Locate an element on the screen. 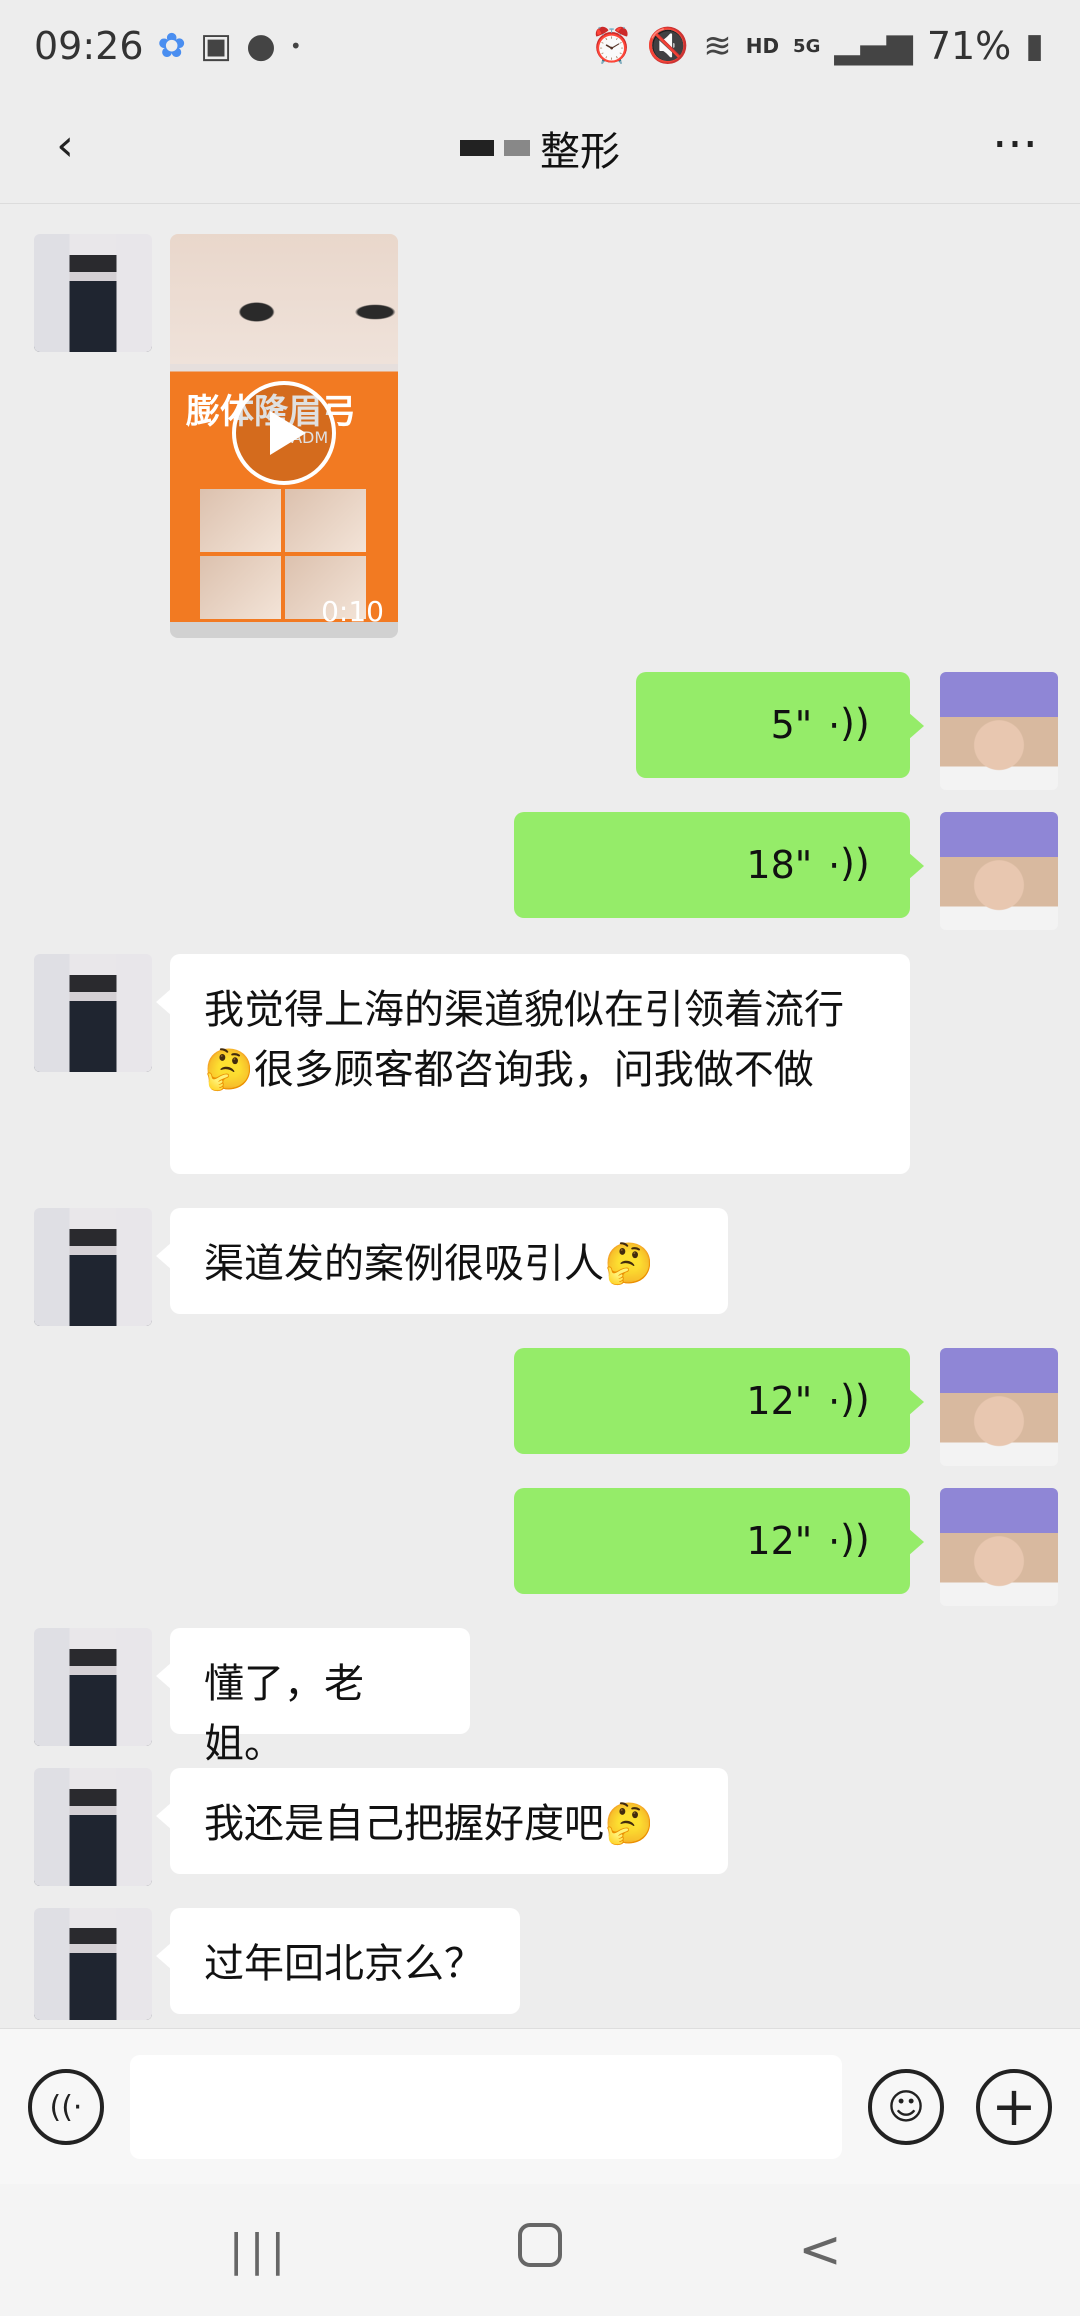  message-text: 我还是自己把握好度吧 is located at coordinates (404, 1824).